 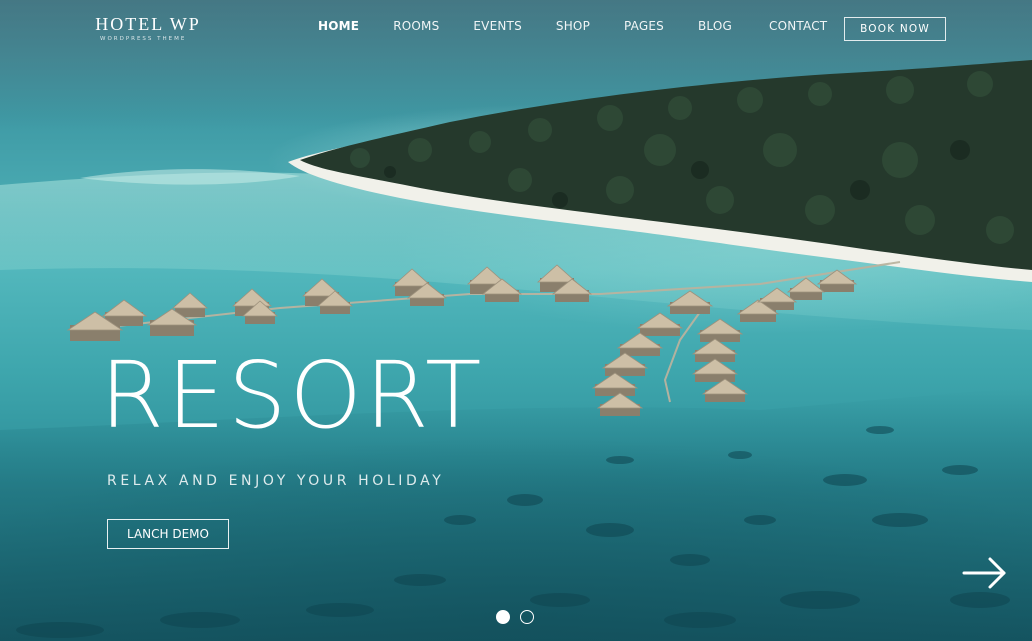 What do you see at coordinates (276, 481) in the screenshot?
I see `hero-subtitle: RELAX AND ENJOY YOUR HOLIDAY` at bounding box center [276, 481].